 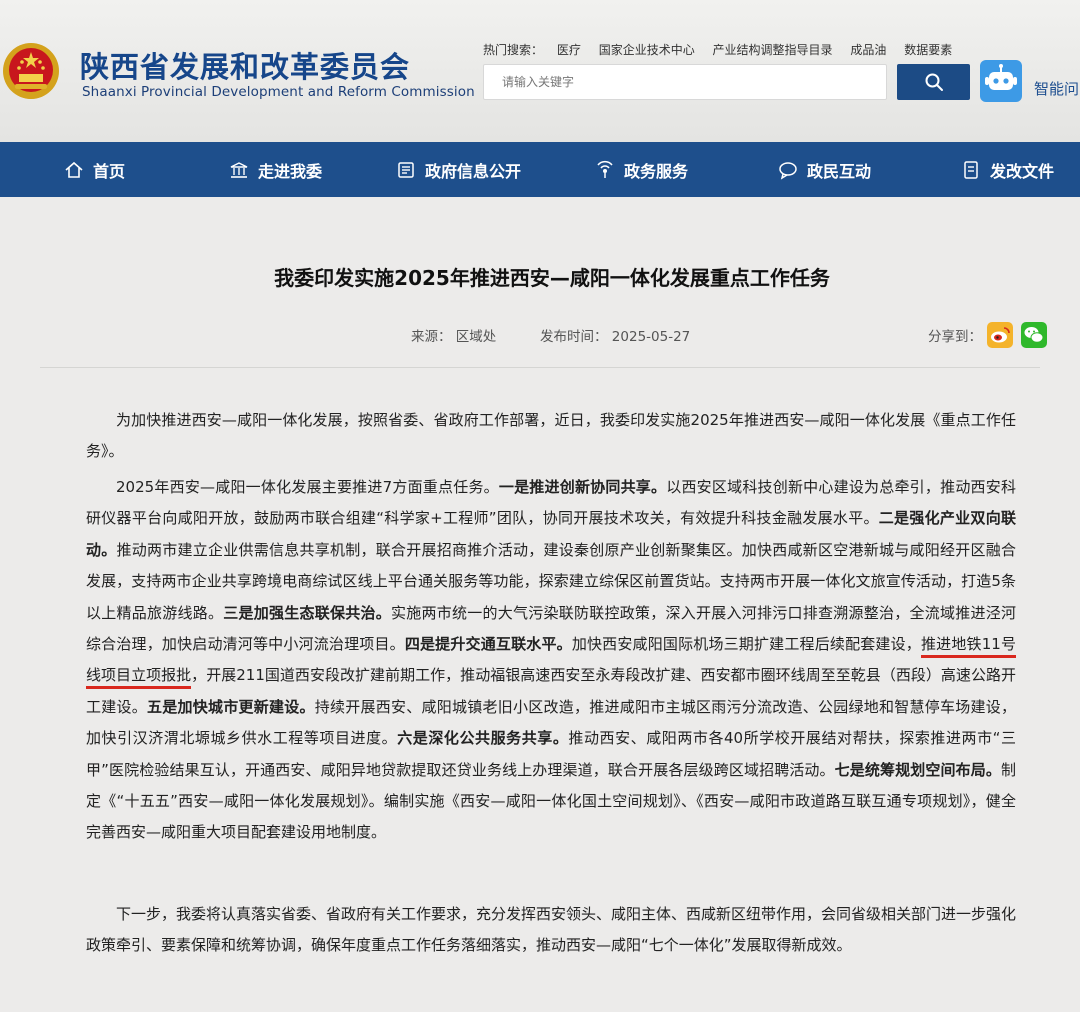 I want to click on broadcast-icon, so click(x=605, y=169).